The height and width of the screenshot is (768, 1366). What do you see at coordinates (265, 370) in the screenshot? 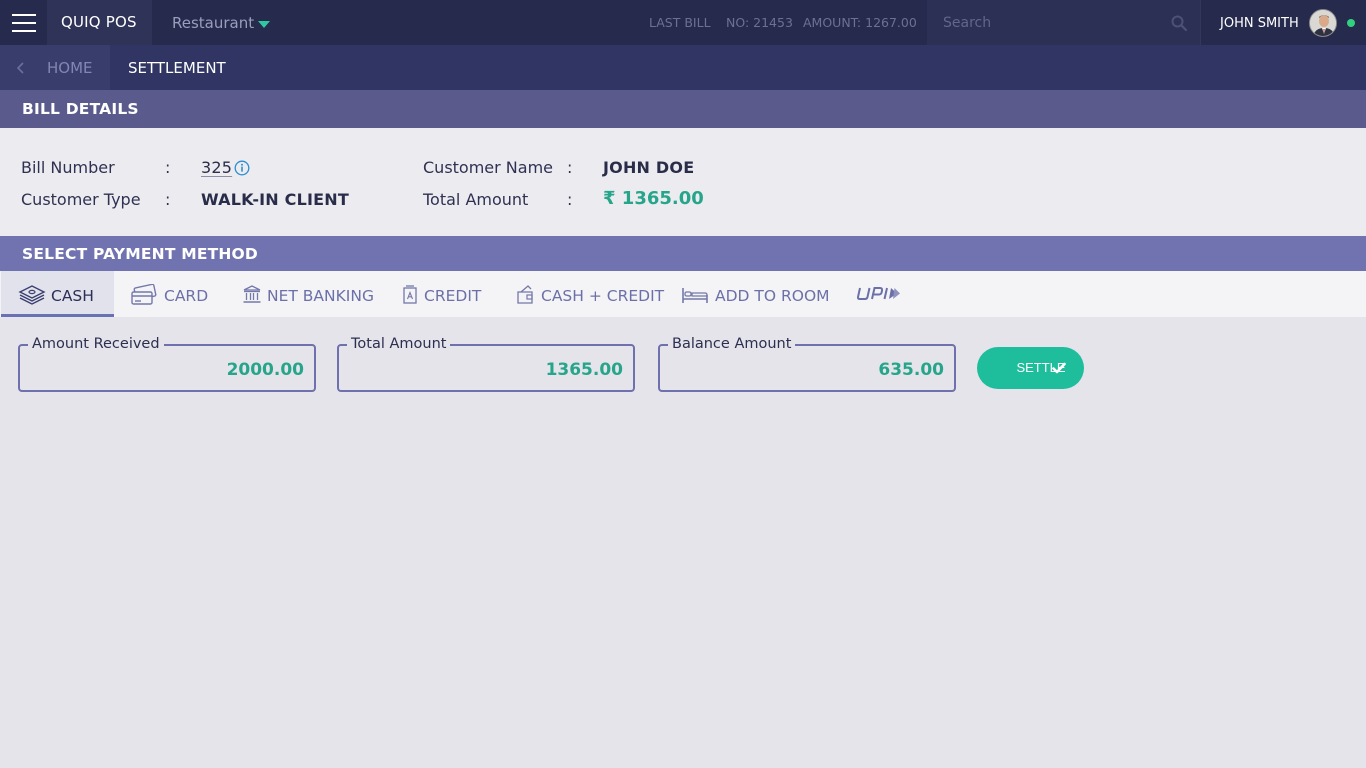
I see `amount-received-value: 2000.00` at bounding box center [265, 370].